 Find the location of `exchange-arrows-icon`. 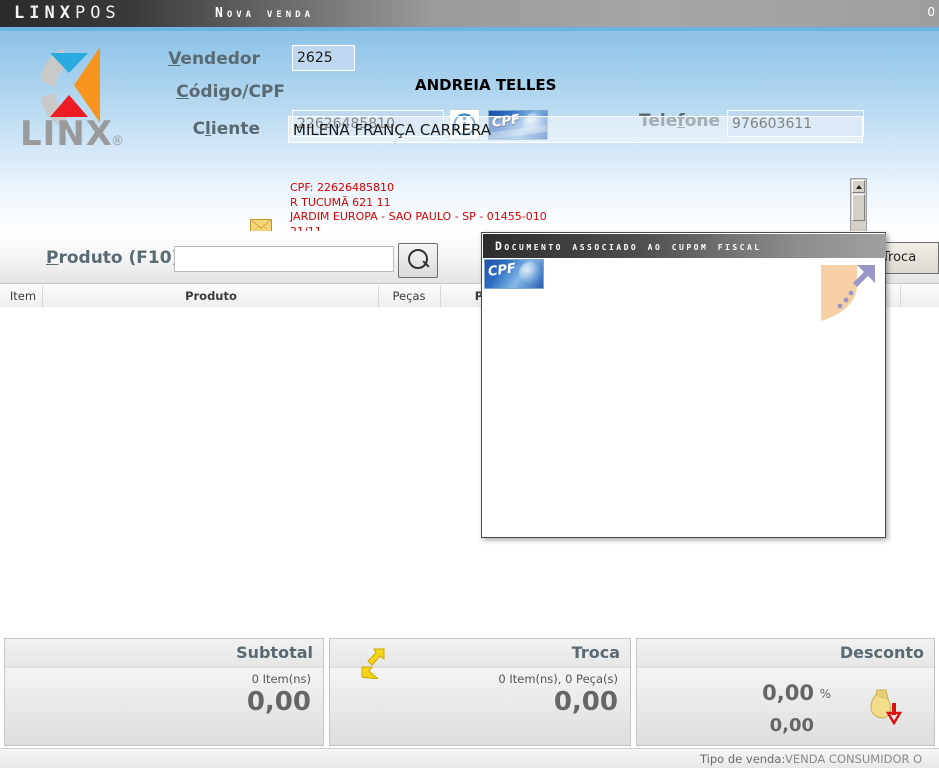

exchange-arrows-icon is located at coordinates (373, 663).